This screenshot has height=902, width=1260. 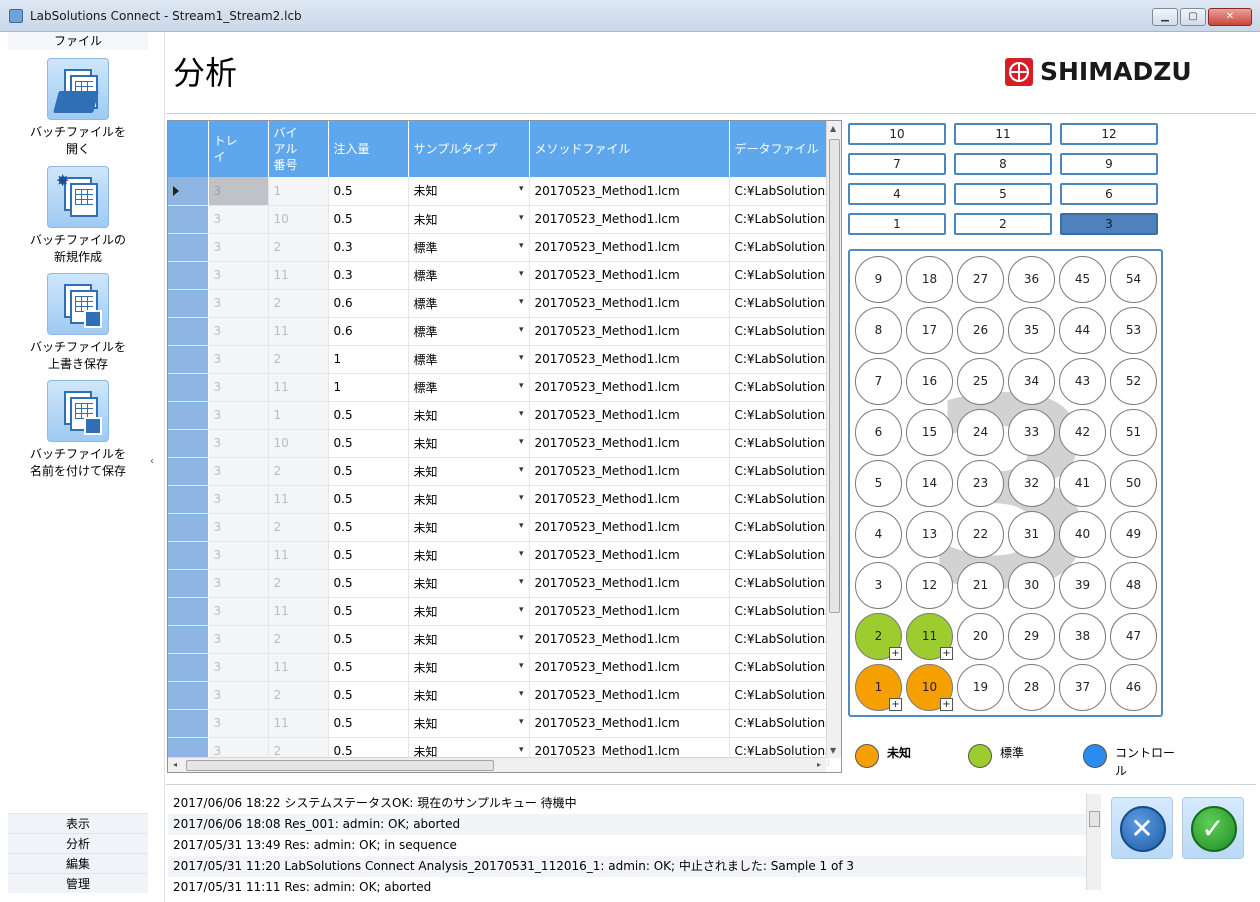 What do you see at coordinates (929, 279) in the screenshot?
I see `vial-18: 18` at bounding box center [929, 279].